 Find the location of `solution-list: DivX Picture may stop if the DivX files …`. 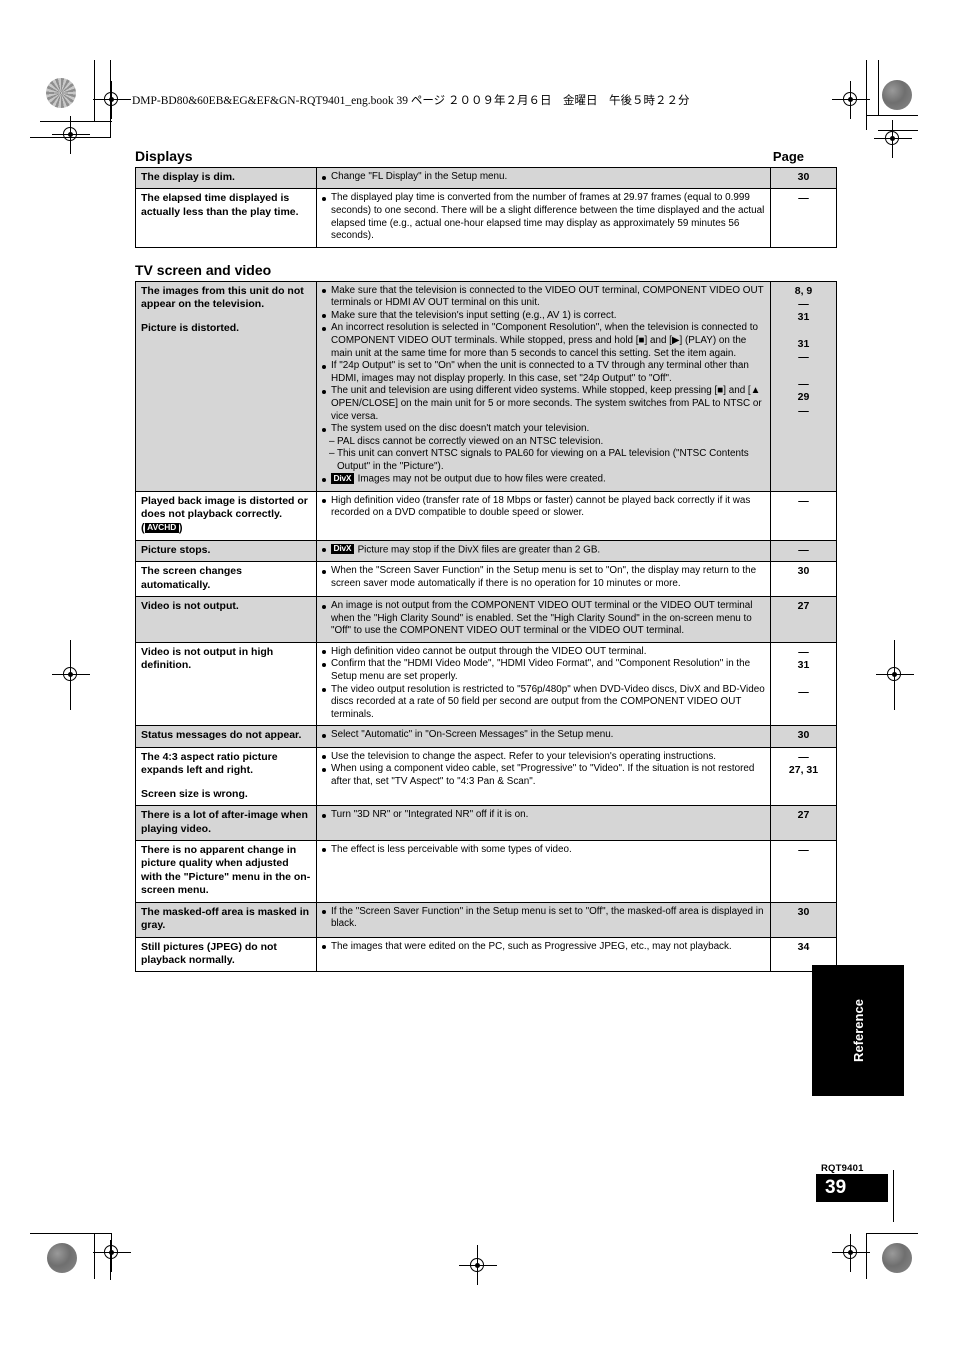

solution-list: DivX Picture may stop if the DivX files … is located at coordinates (543, 550).